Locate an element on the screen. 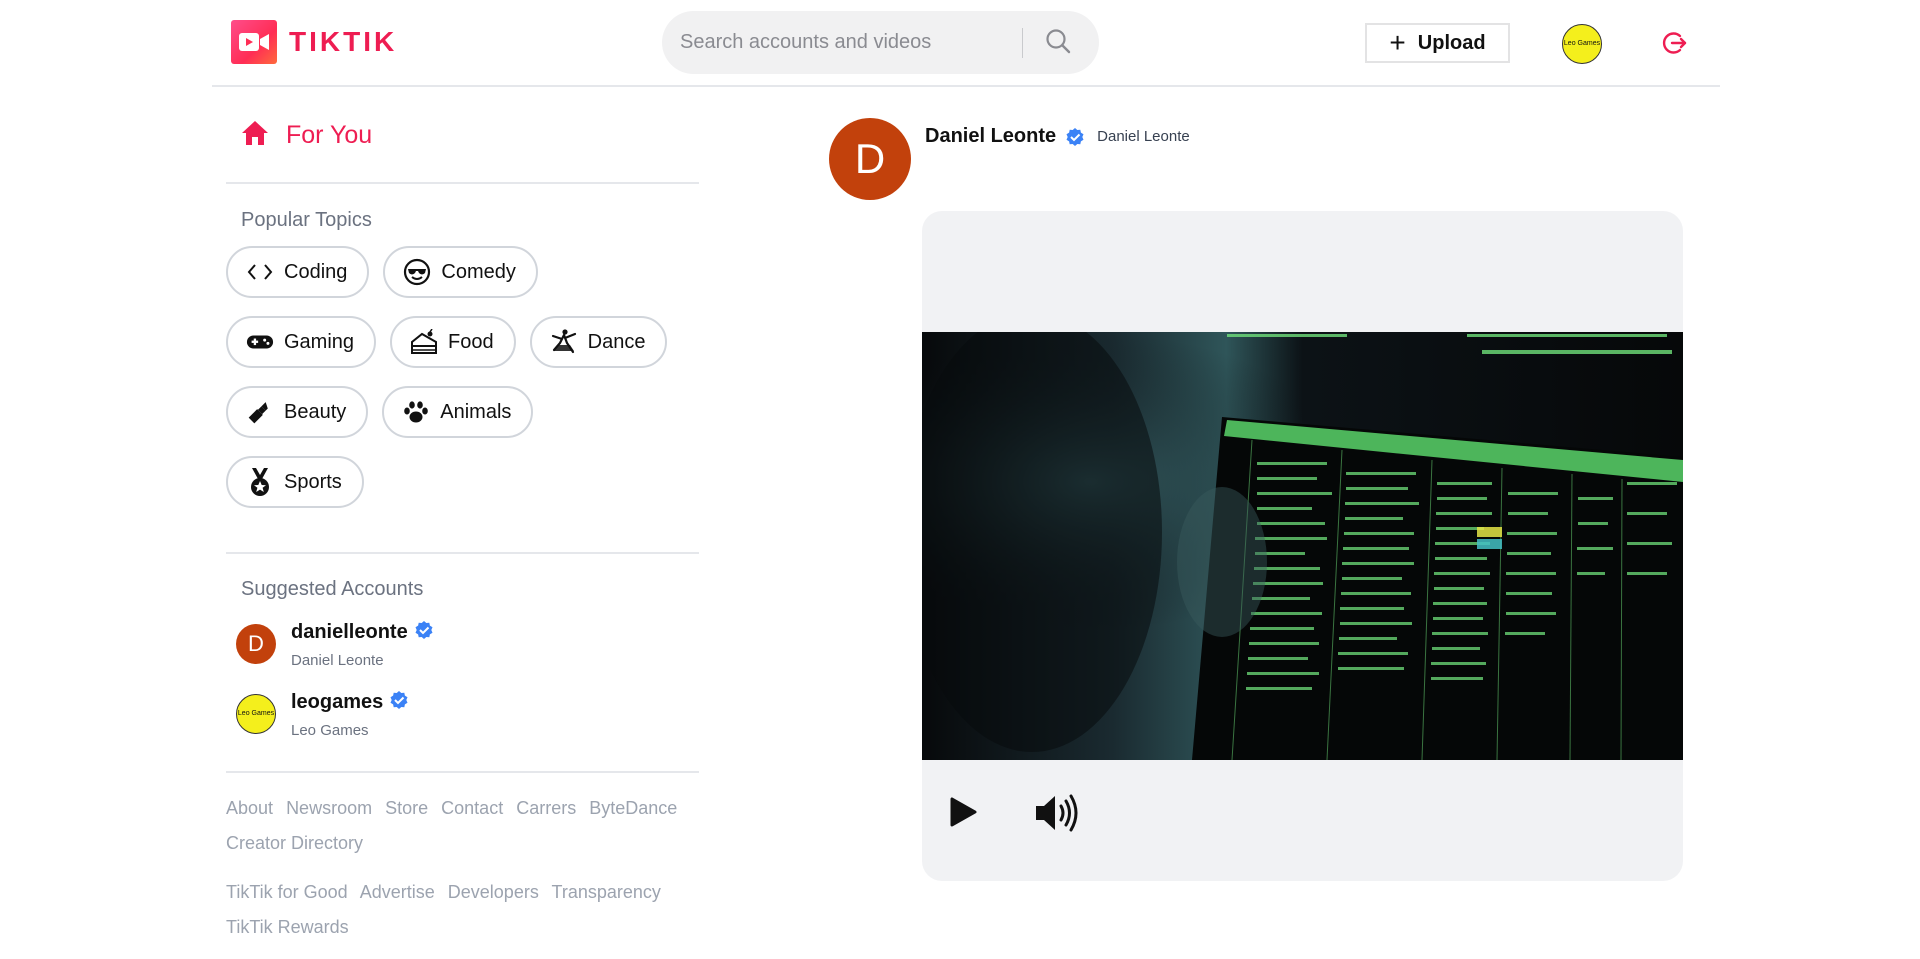 The height and width of the screenshot is (959, 1920). for-you-label: For You is located at coordinates (329, 134).